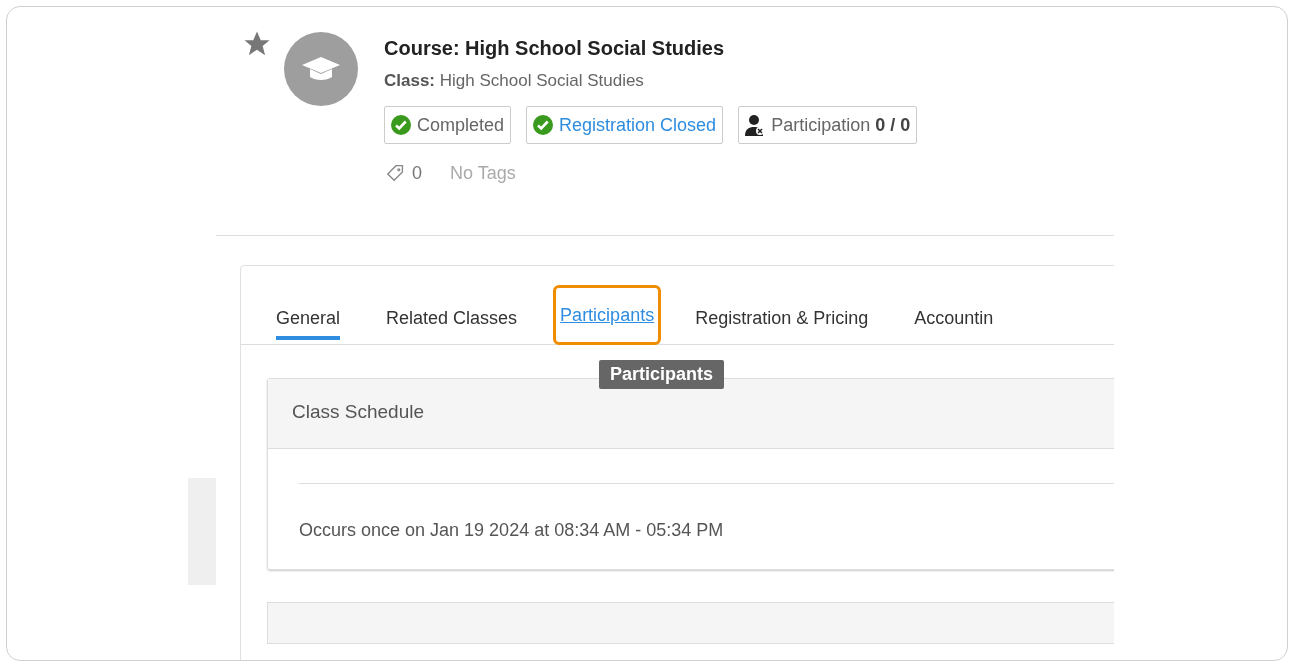 This screenshot has height=667, width=1294. I want to click on tab: Participants, so click(607, 315).